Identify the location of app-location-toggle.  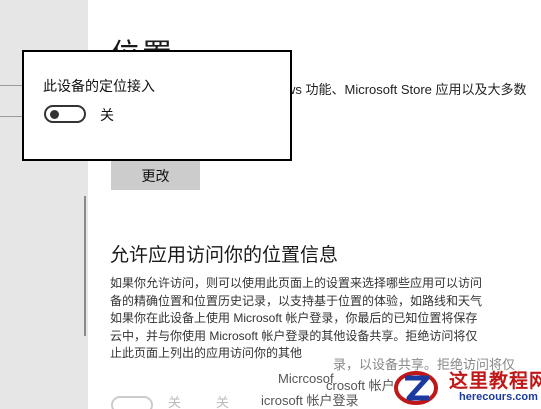
(132, 402).